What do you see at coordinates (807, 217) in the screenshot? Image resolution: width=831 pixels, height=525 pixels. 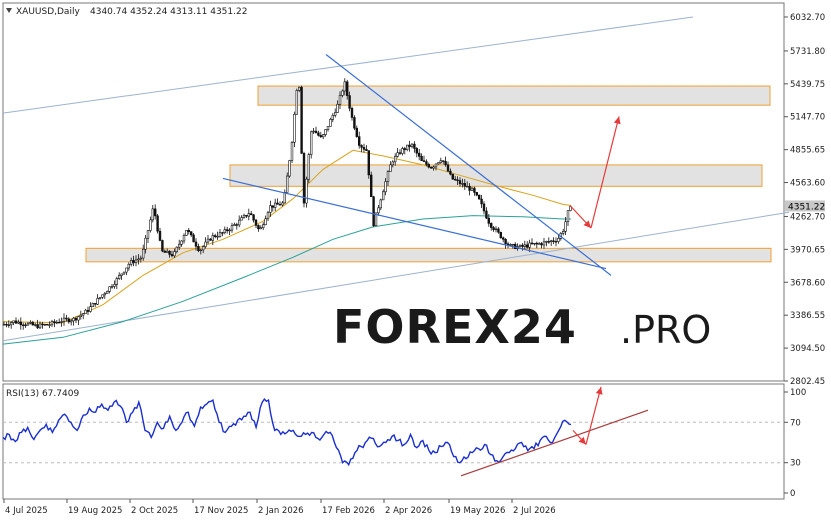 I see `price-tick-label: 4262.70` at bounding box center [807, 217].